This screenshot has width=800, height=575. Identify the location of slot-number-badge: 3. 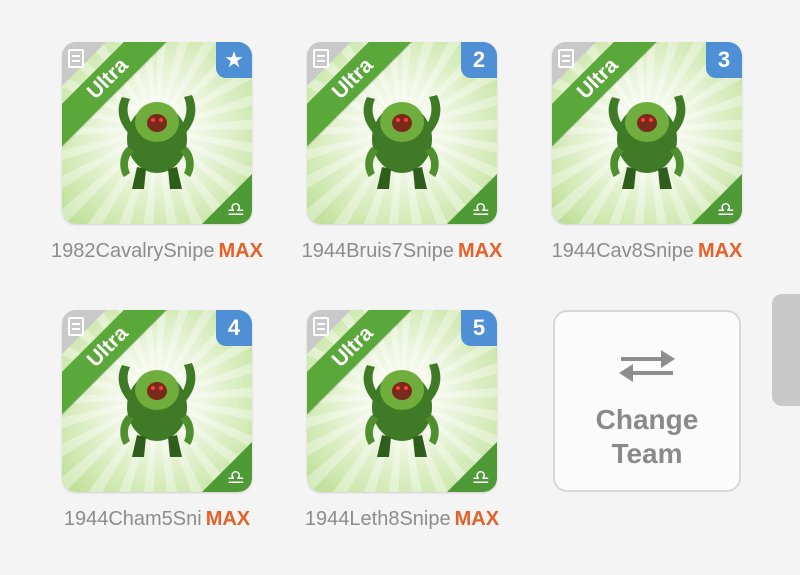
(724, 60).